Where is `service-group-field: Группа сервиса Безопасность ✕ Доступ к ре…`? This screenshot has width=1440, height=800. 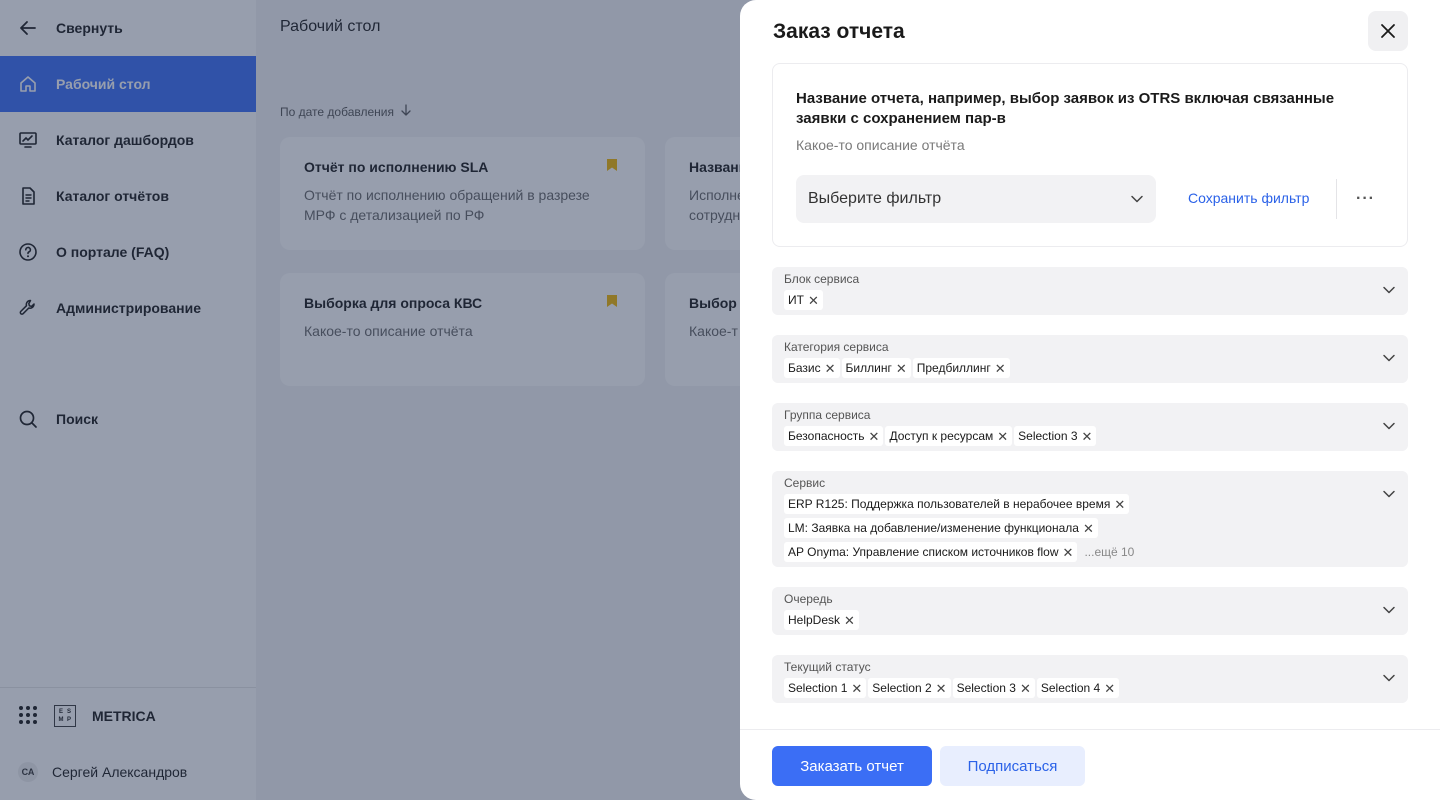
service-group-field: Группа сервиса Безопасность ✕ Доступ к ре… is located at coordinates (1090, 427).